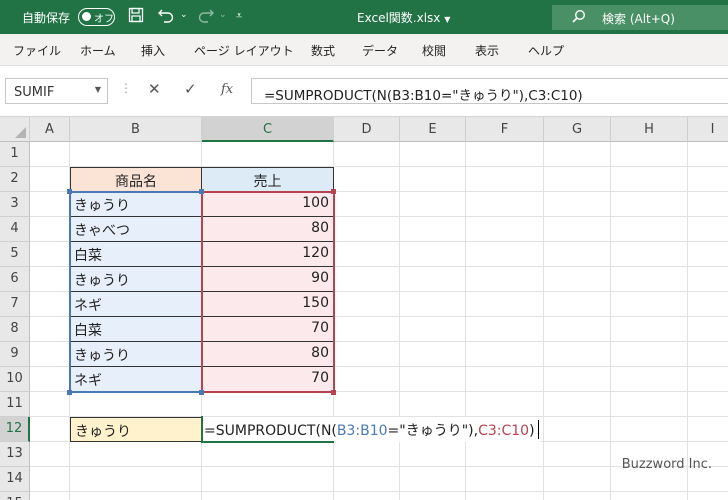 The height and width of the screenshot is (500, 728). I want to click on autosave-toggle: オフ, so click(96, 17).